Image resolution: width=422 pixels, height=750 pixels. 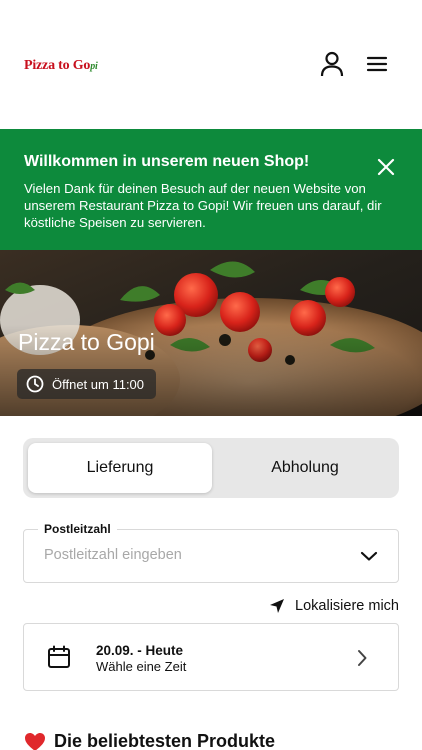 What do you see at coordinates (59, 656) in the screenshot?
I see `calendar-icon` at bounding box center [59, 656].